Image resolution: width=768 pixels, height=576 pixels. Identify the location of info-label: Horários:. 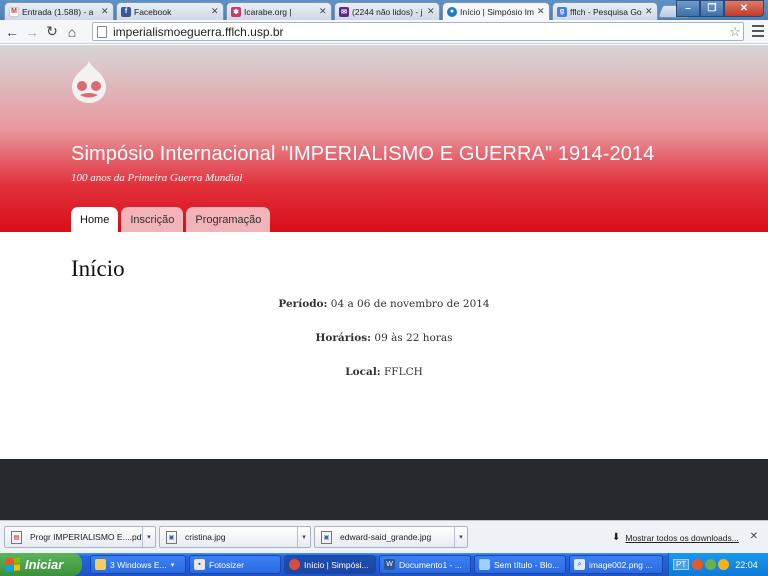
(343, 338).